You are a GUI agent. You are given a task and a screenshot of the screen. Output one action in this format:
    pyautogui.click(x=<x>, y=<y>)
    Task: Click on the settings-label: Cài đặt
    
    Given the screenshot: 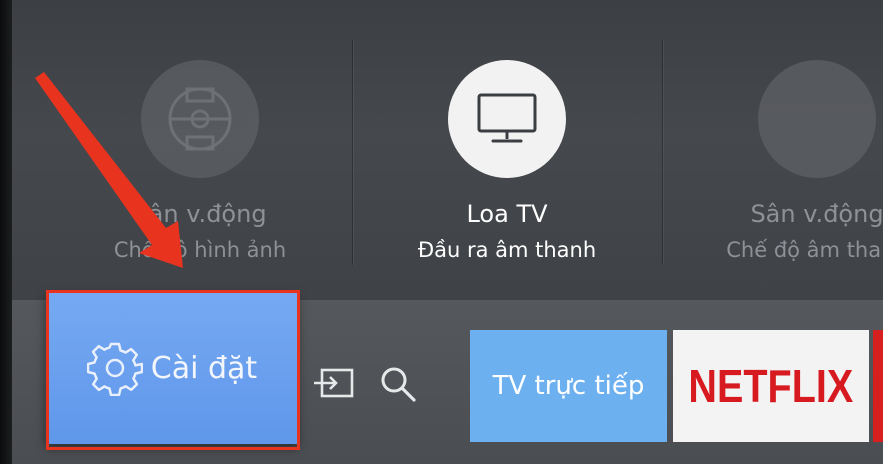 What is the action you would take?
    pyautogui.click(x=204, y=368)
    